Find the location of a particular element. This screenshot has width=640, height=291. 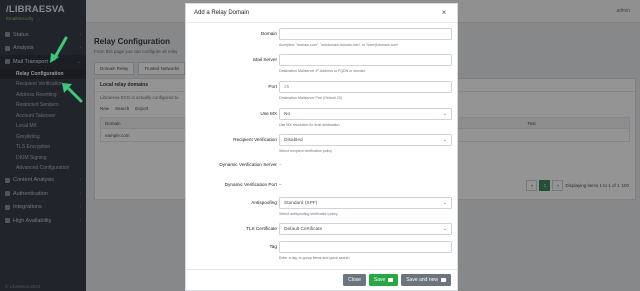

mailserver-label: Mail Server is located at coordinates (265, 59).